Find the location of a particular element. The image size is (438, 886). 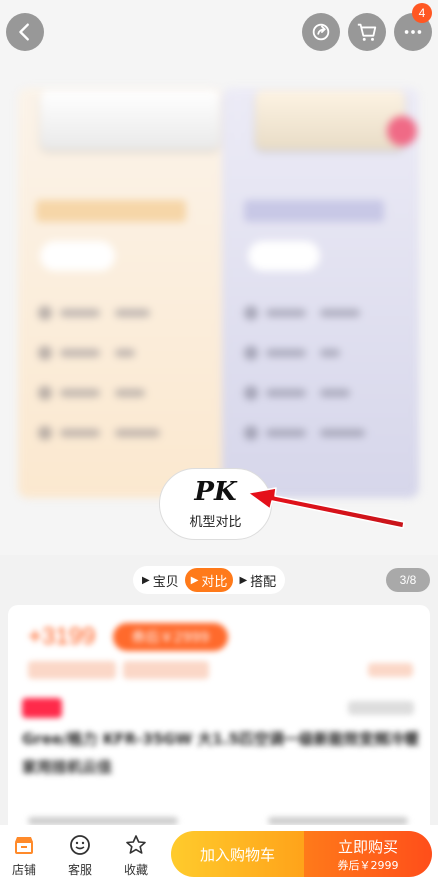

store-icon is located at coordinates (24, 845).